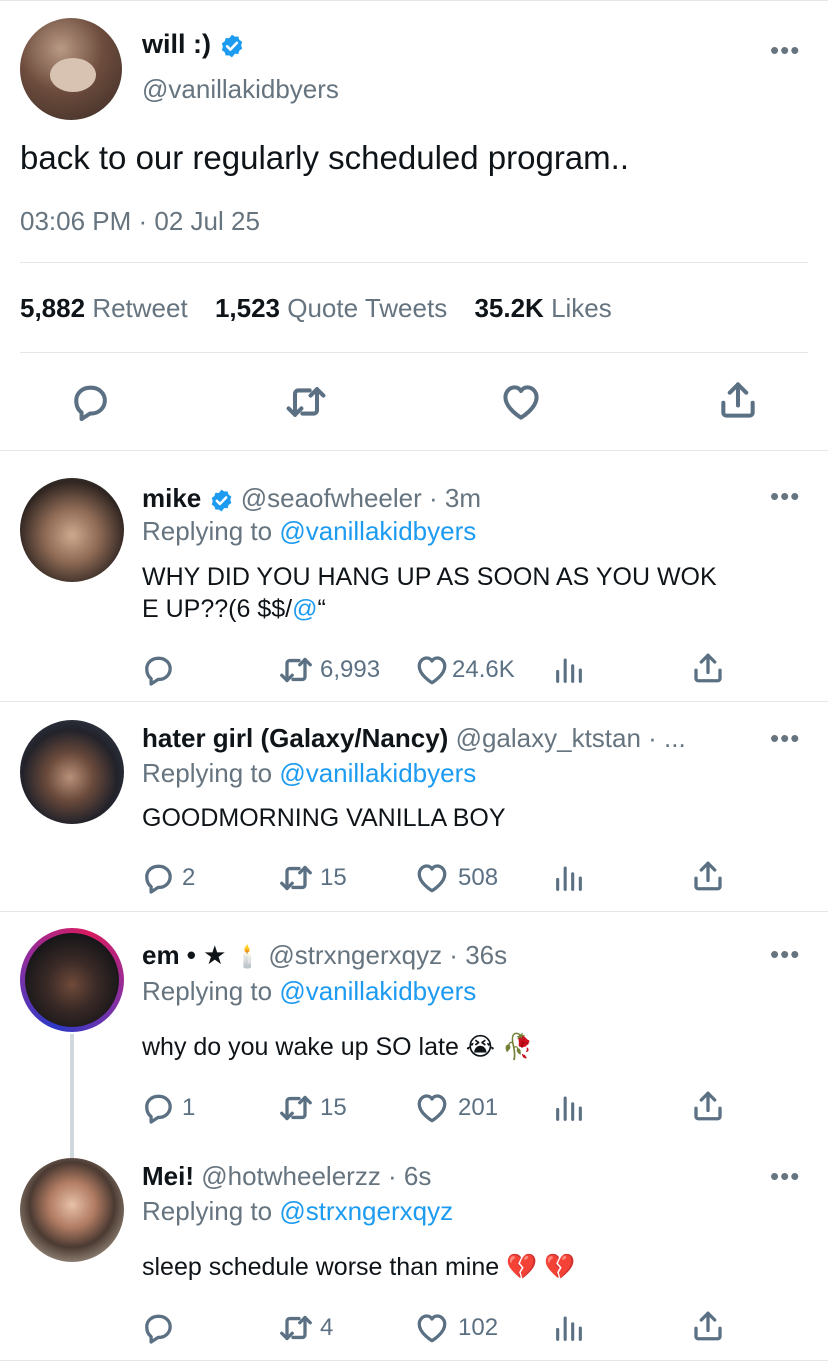 The image size is (828, 1364). I want to click on reply-handle-time: @strxngerxqyz · 36s, so click(387, 955).